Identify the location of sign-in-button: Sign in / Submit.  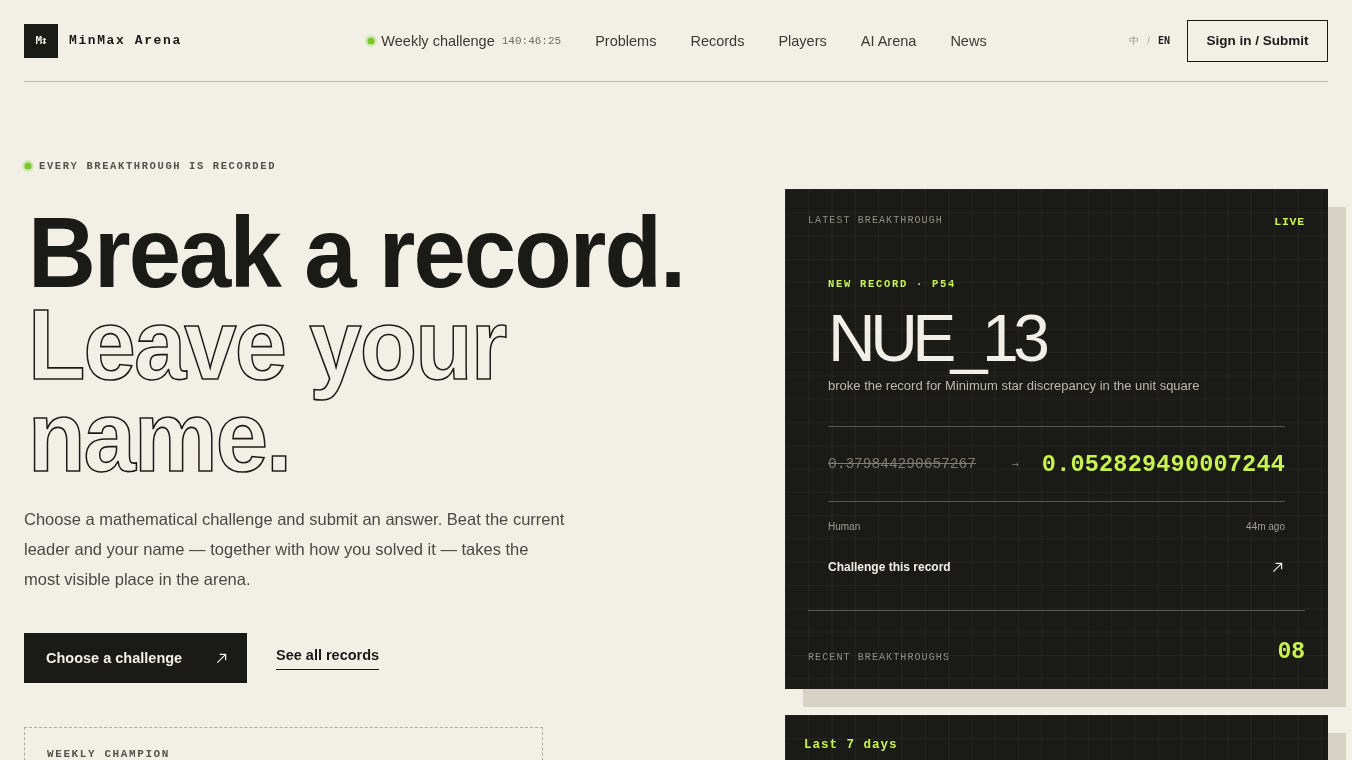
(1257, 40).